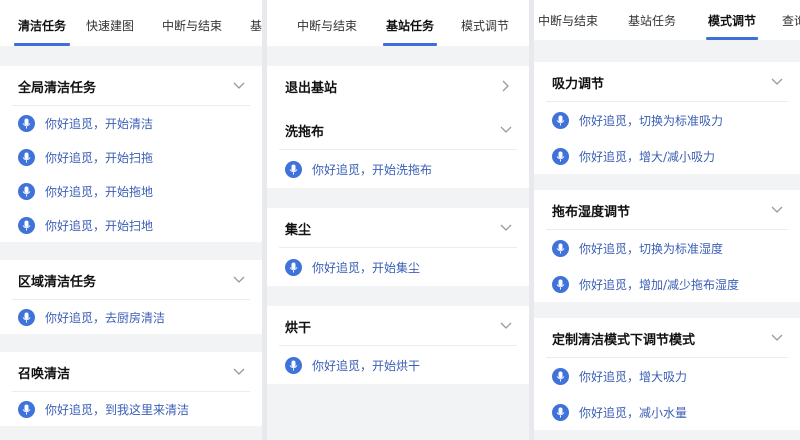 This screenshot has width=800, height=440. Describe the element at coordinates (667, 210) in the screenshot. I see `section-header: 拖布湿度调节` at that location.